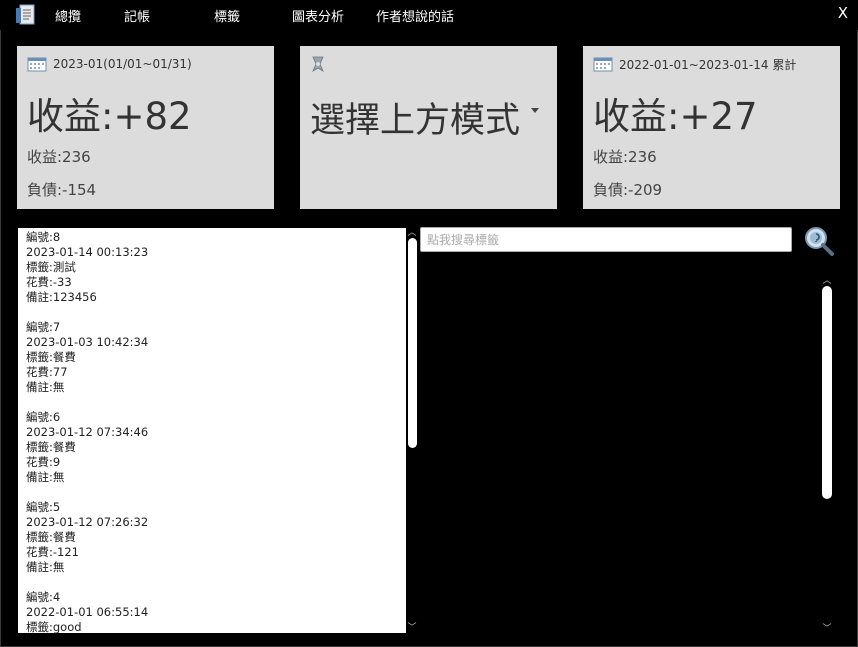 The height and width of the screenshot is (647, 858). Describe the element at coordinates (122, 64) in the screenshot. I see `card-period-label: 2023-01(01/01~01/31)` at that location.